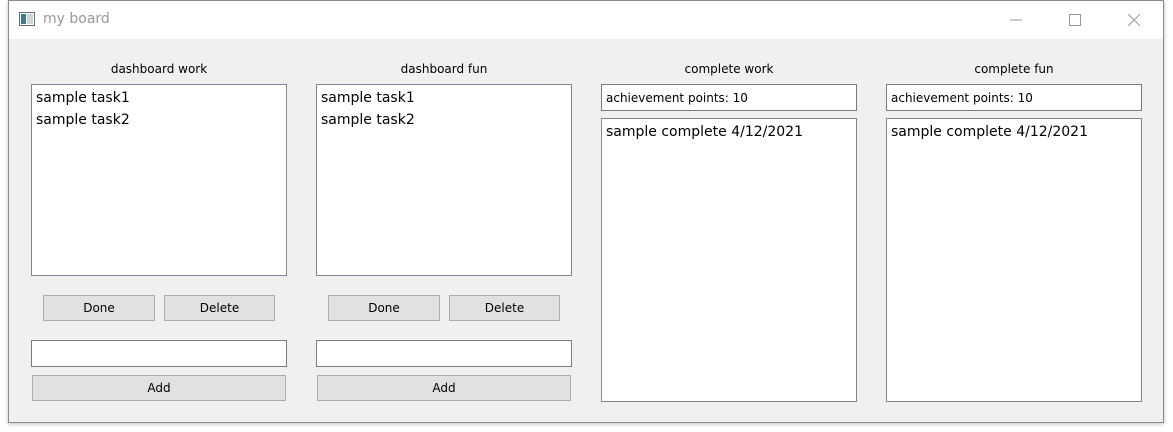 This screenshot has height=432, width=1173. I want to click on dashboard-work-task-input, so click(159, 353).